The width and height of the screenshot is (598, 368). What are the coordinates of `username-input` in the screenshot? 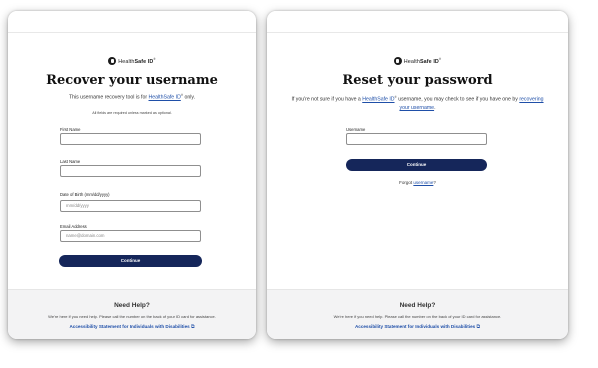 It's located at (416, 139).